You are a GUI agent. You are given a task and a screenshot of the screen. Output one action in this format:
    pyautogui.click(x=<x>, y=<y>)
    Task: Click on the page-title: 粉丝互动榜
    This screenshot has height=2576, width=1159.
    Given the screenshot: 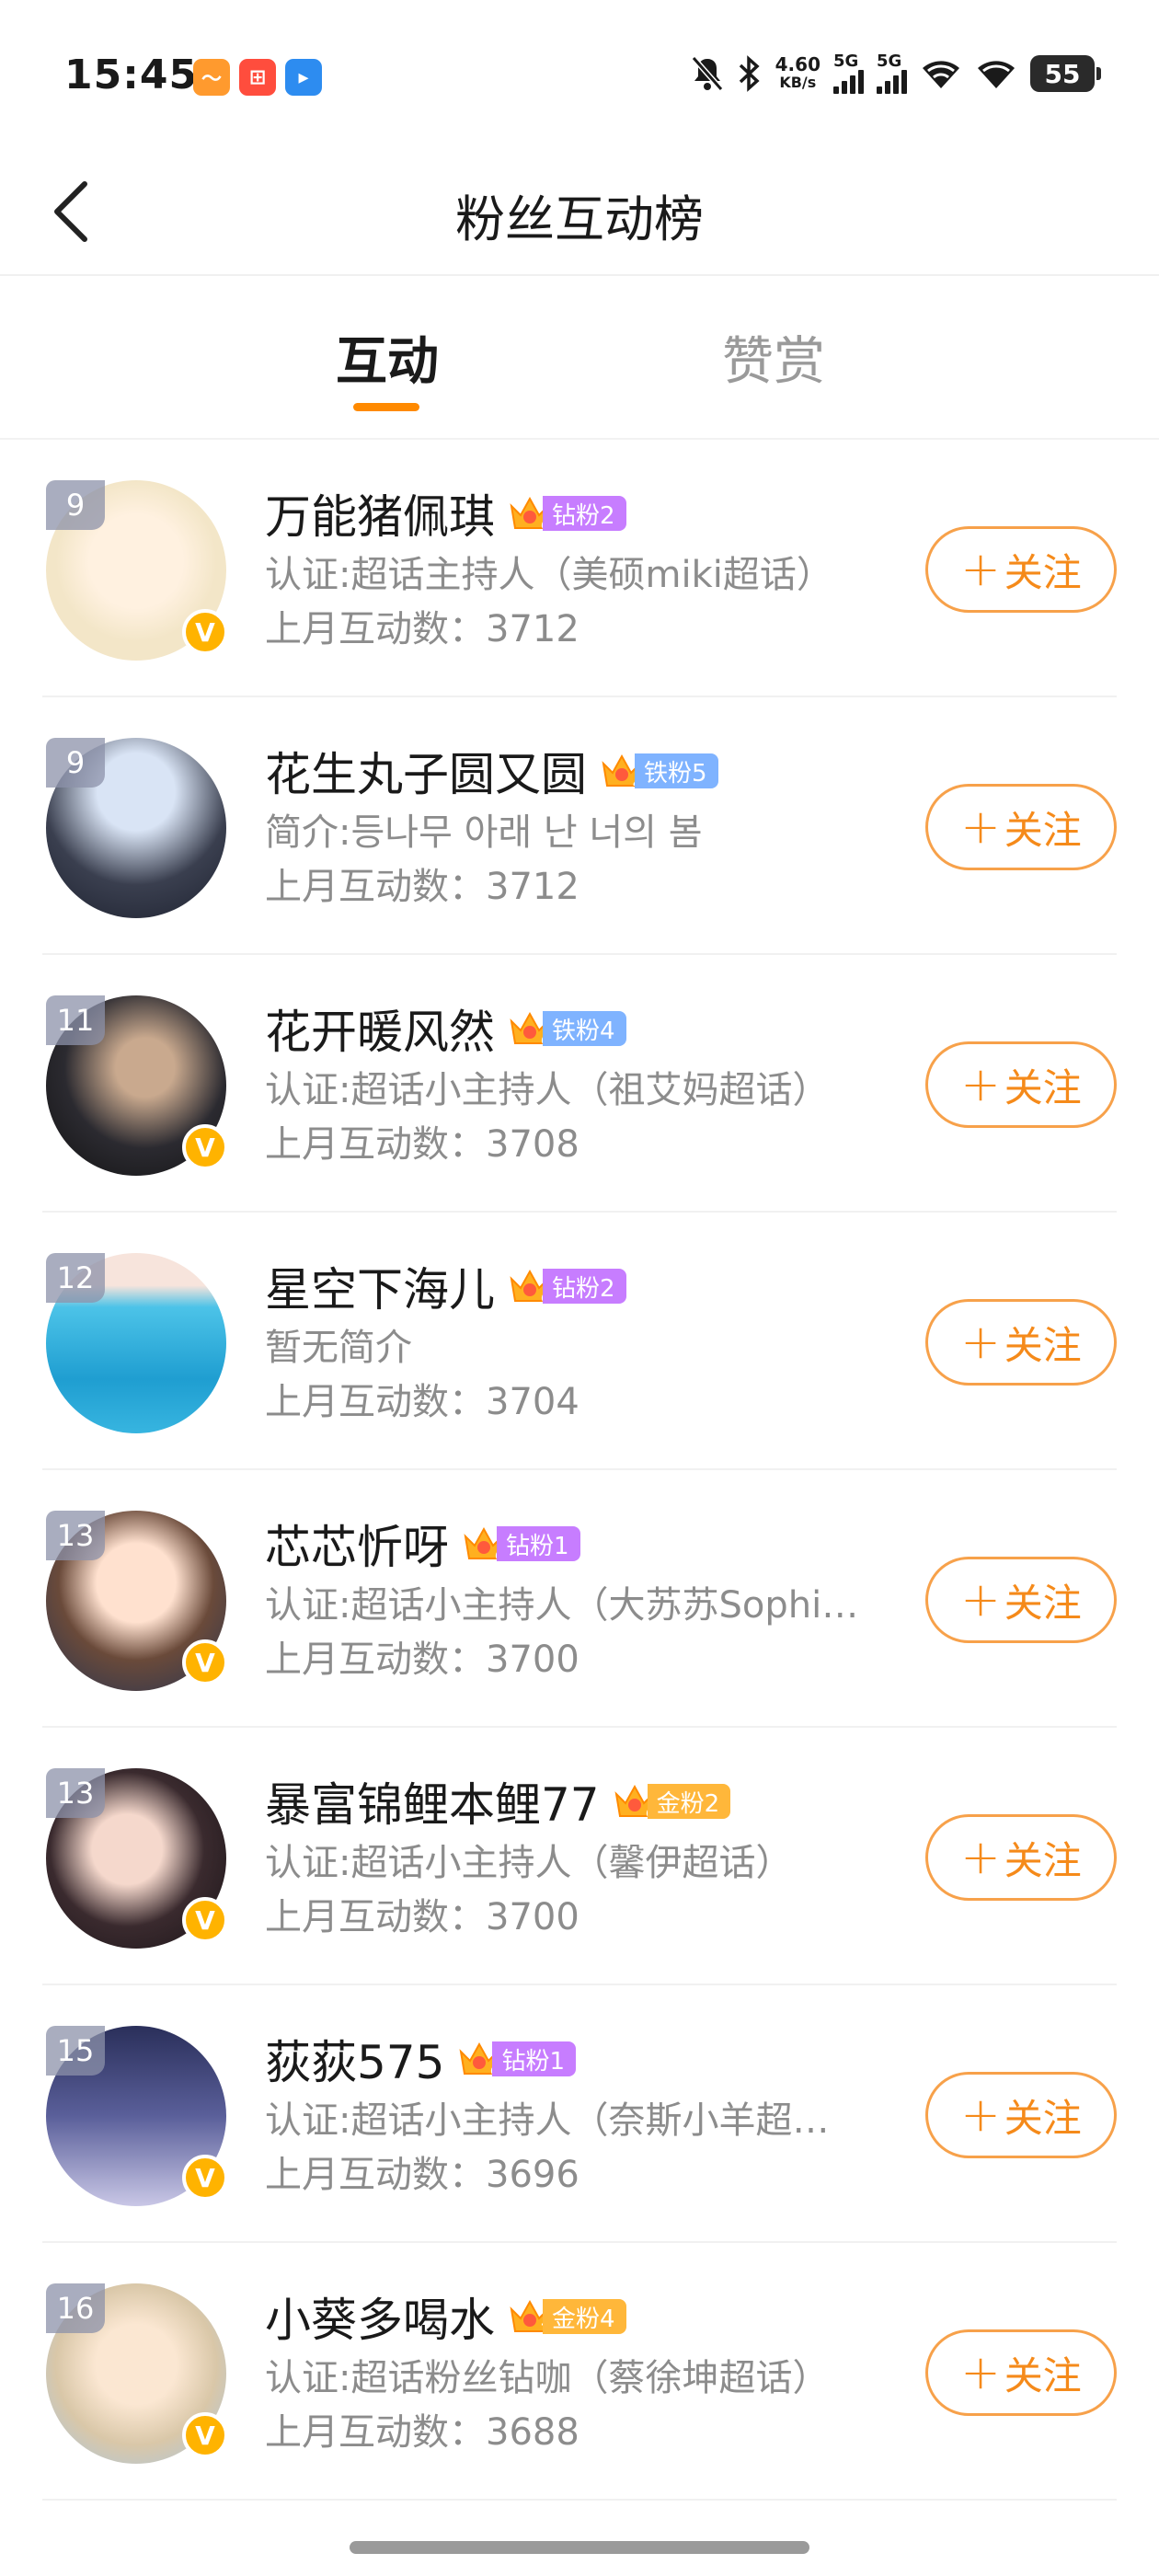 What is the action you would take?
    pyautogui.click(x=579, y=219)
    